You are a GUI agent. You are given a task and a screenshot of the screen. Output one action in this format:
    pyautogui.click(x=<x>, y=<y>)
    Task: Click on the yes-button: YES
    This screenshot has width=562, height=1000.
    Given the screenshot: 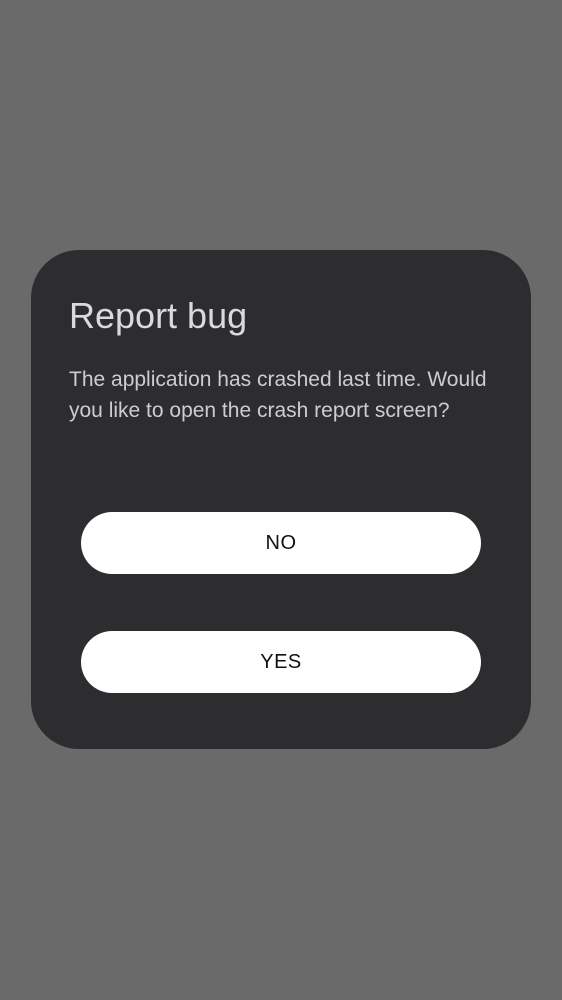 What is the action you would take?
    pyautogui.click(x=281, y=662)
    